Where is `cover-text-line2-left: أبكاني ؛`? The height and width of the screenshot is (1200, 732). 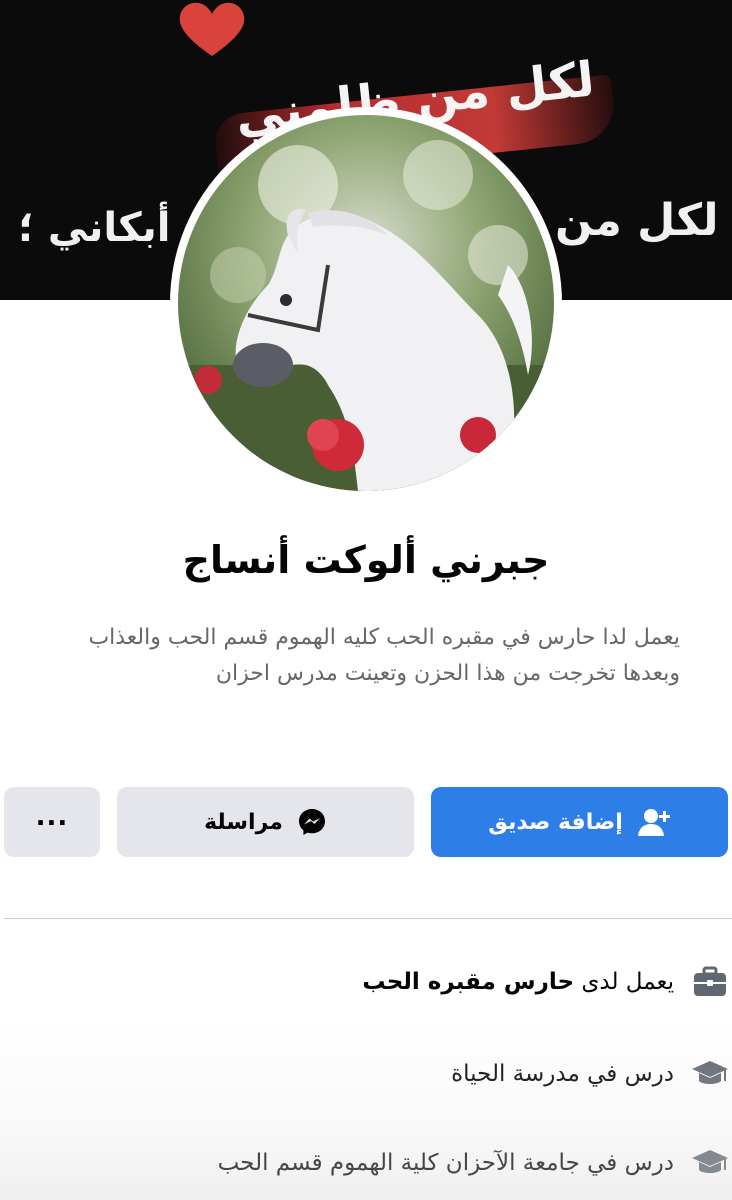 cover-text-line2-left: أبكاني ؛ is located at coordinates (94, 228).